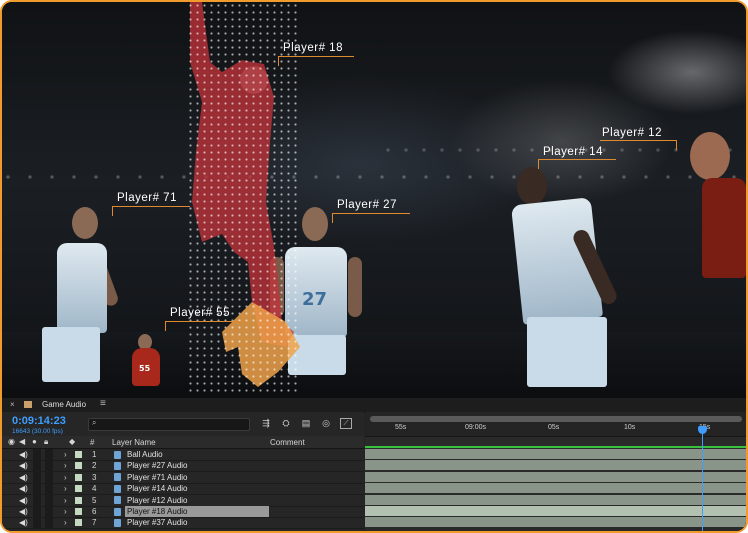 Image resolution: width=748 pixels, height=533 pixels. I want to click on layer-row: ◀) › 6 Player #18 Audio, so click(183, 512).